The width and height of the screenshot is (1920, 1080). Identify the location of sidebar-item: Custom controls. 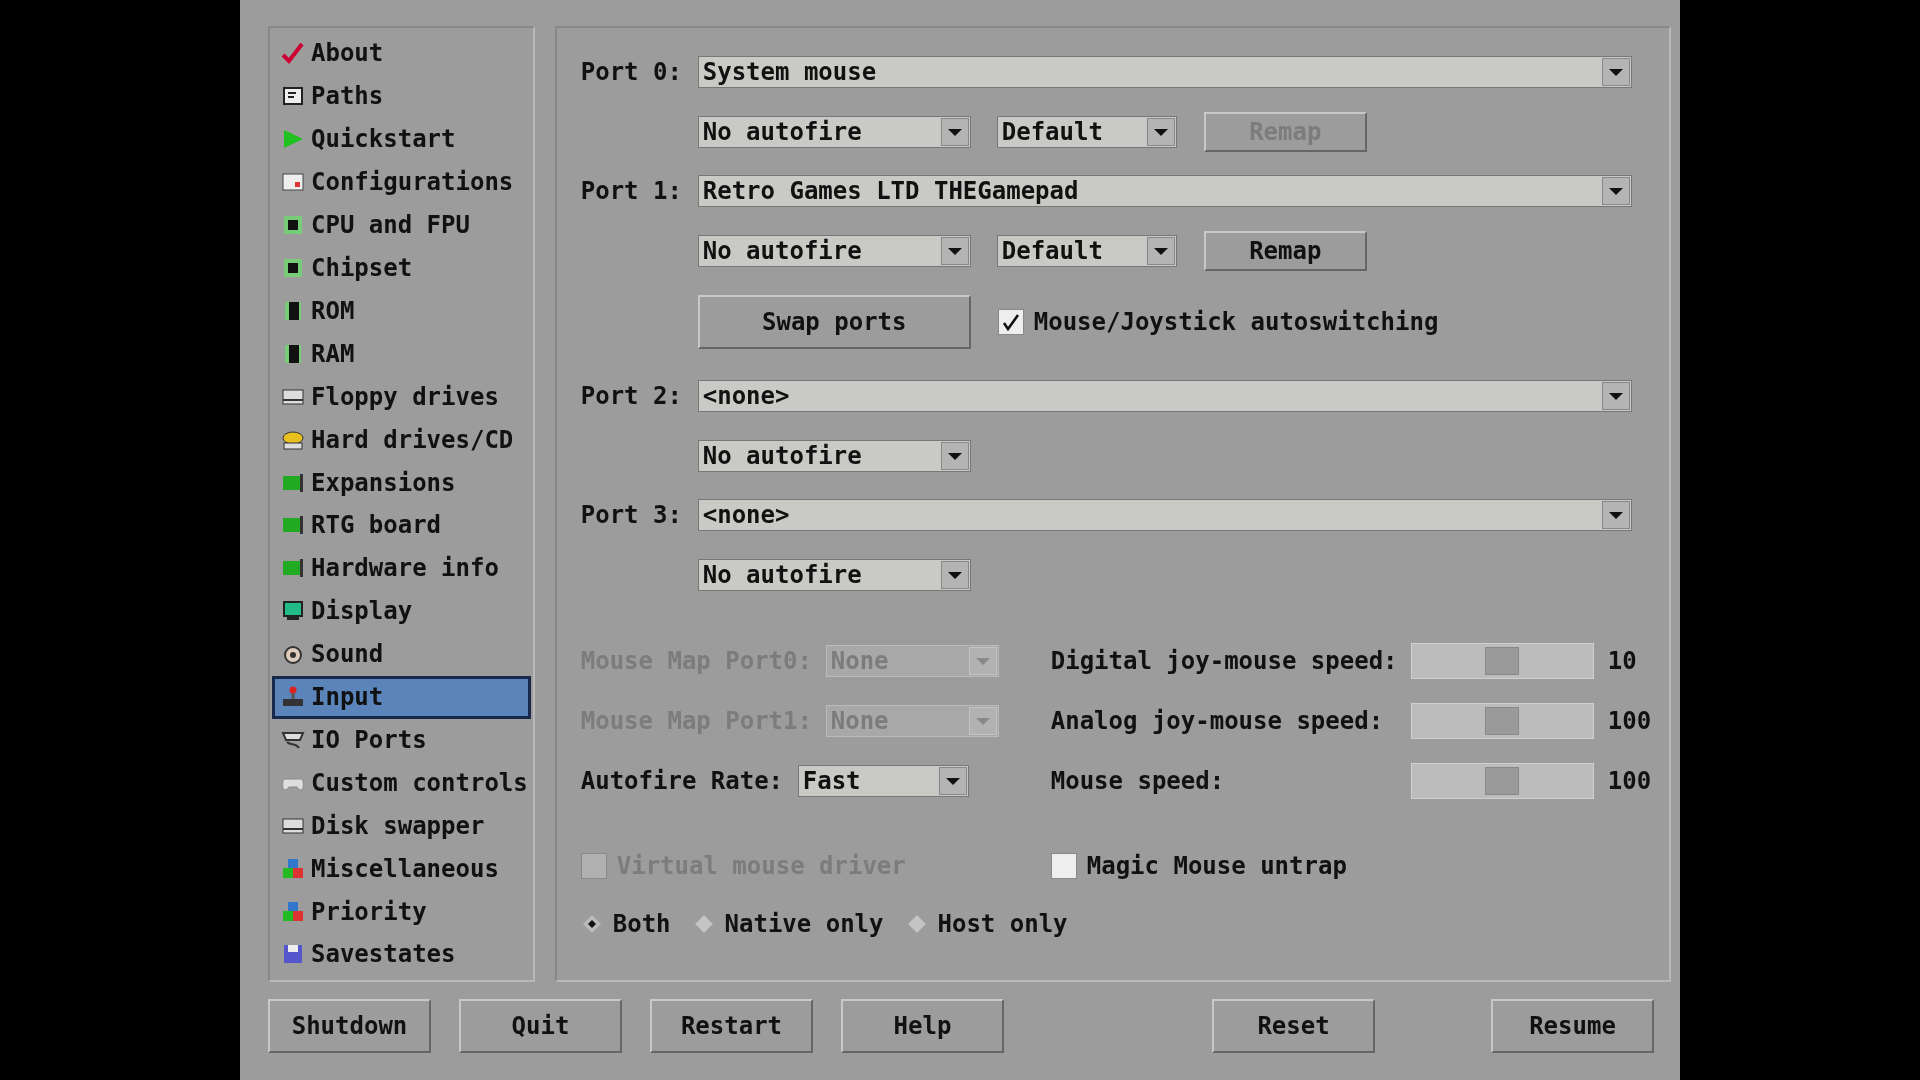
(401, 783).